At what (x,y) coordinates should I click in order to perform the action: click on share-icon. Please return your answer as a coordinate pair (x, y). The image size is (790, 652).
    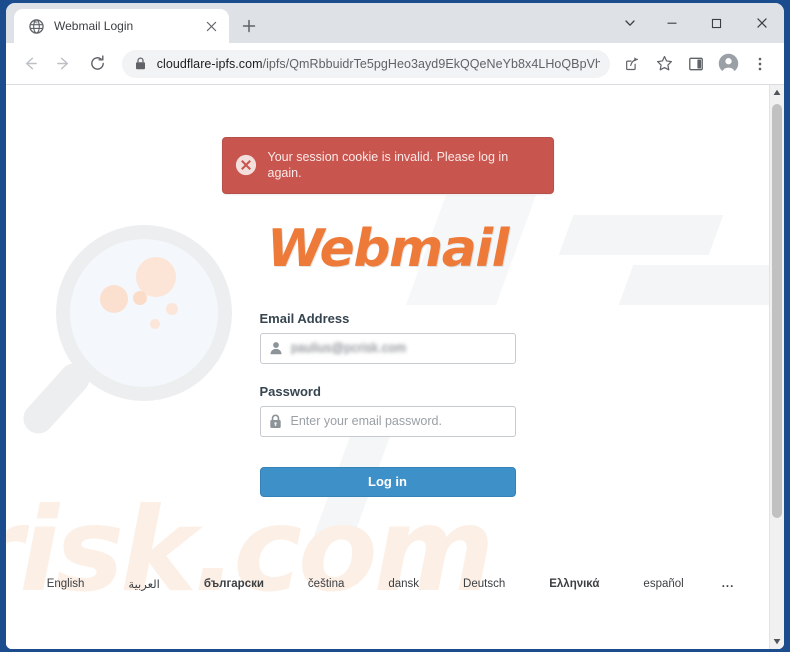
    Looking at the image, I should click on (632, 64).